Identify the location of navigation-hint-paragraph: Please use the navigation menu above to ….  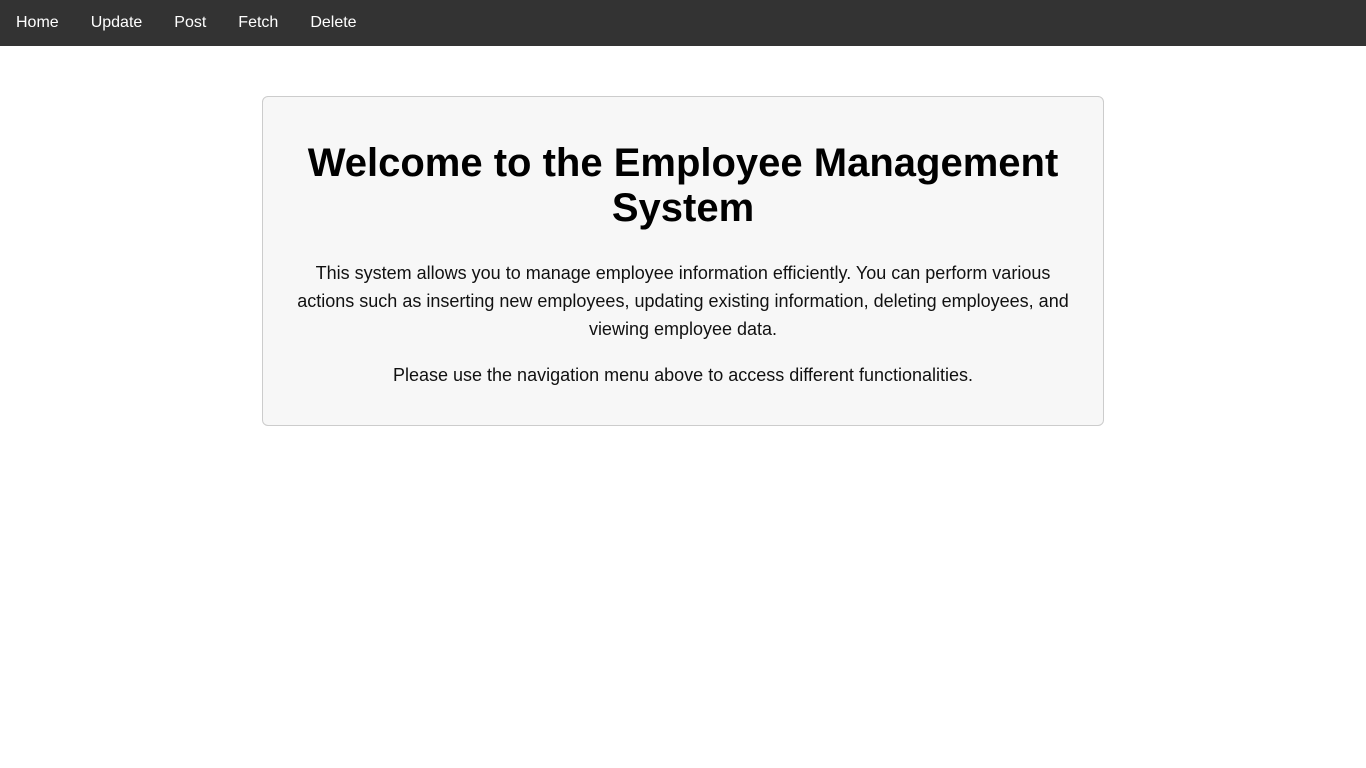
(683, 375).